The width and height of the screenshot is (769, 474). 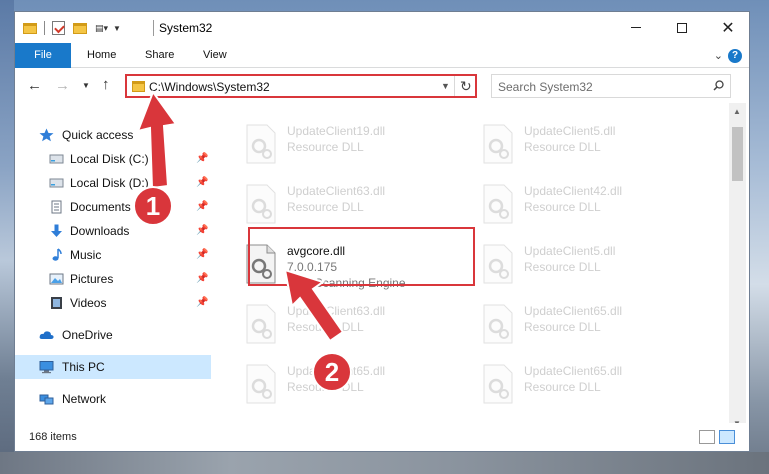 What do you see at coordinates (332, 372) in the screenshot?
I see `callout-step-2: 2` at bounding box center [332, 372].